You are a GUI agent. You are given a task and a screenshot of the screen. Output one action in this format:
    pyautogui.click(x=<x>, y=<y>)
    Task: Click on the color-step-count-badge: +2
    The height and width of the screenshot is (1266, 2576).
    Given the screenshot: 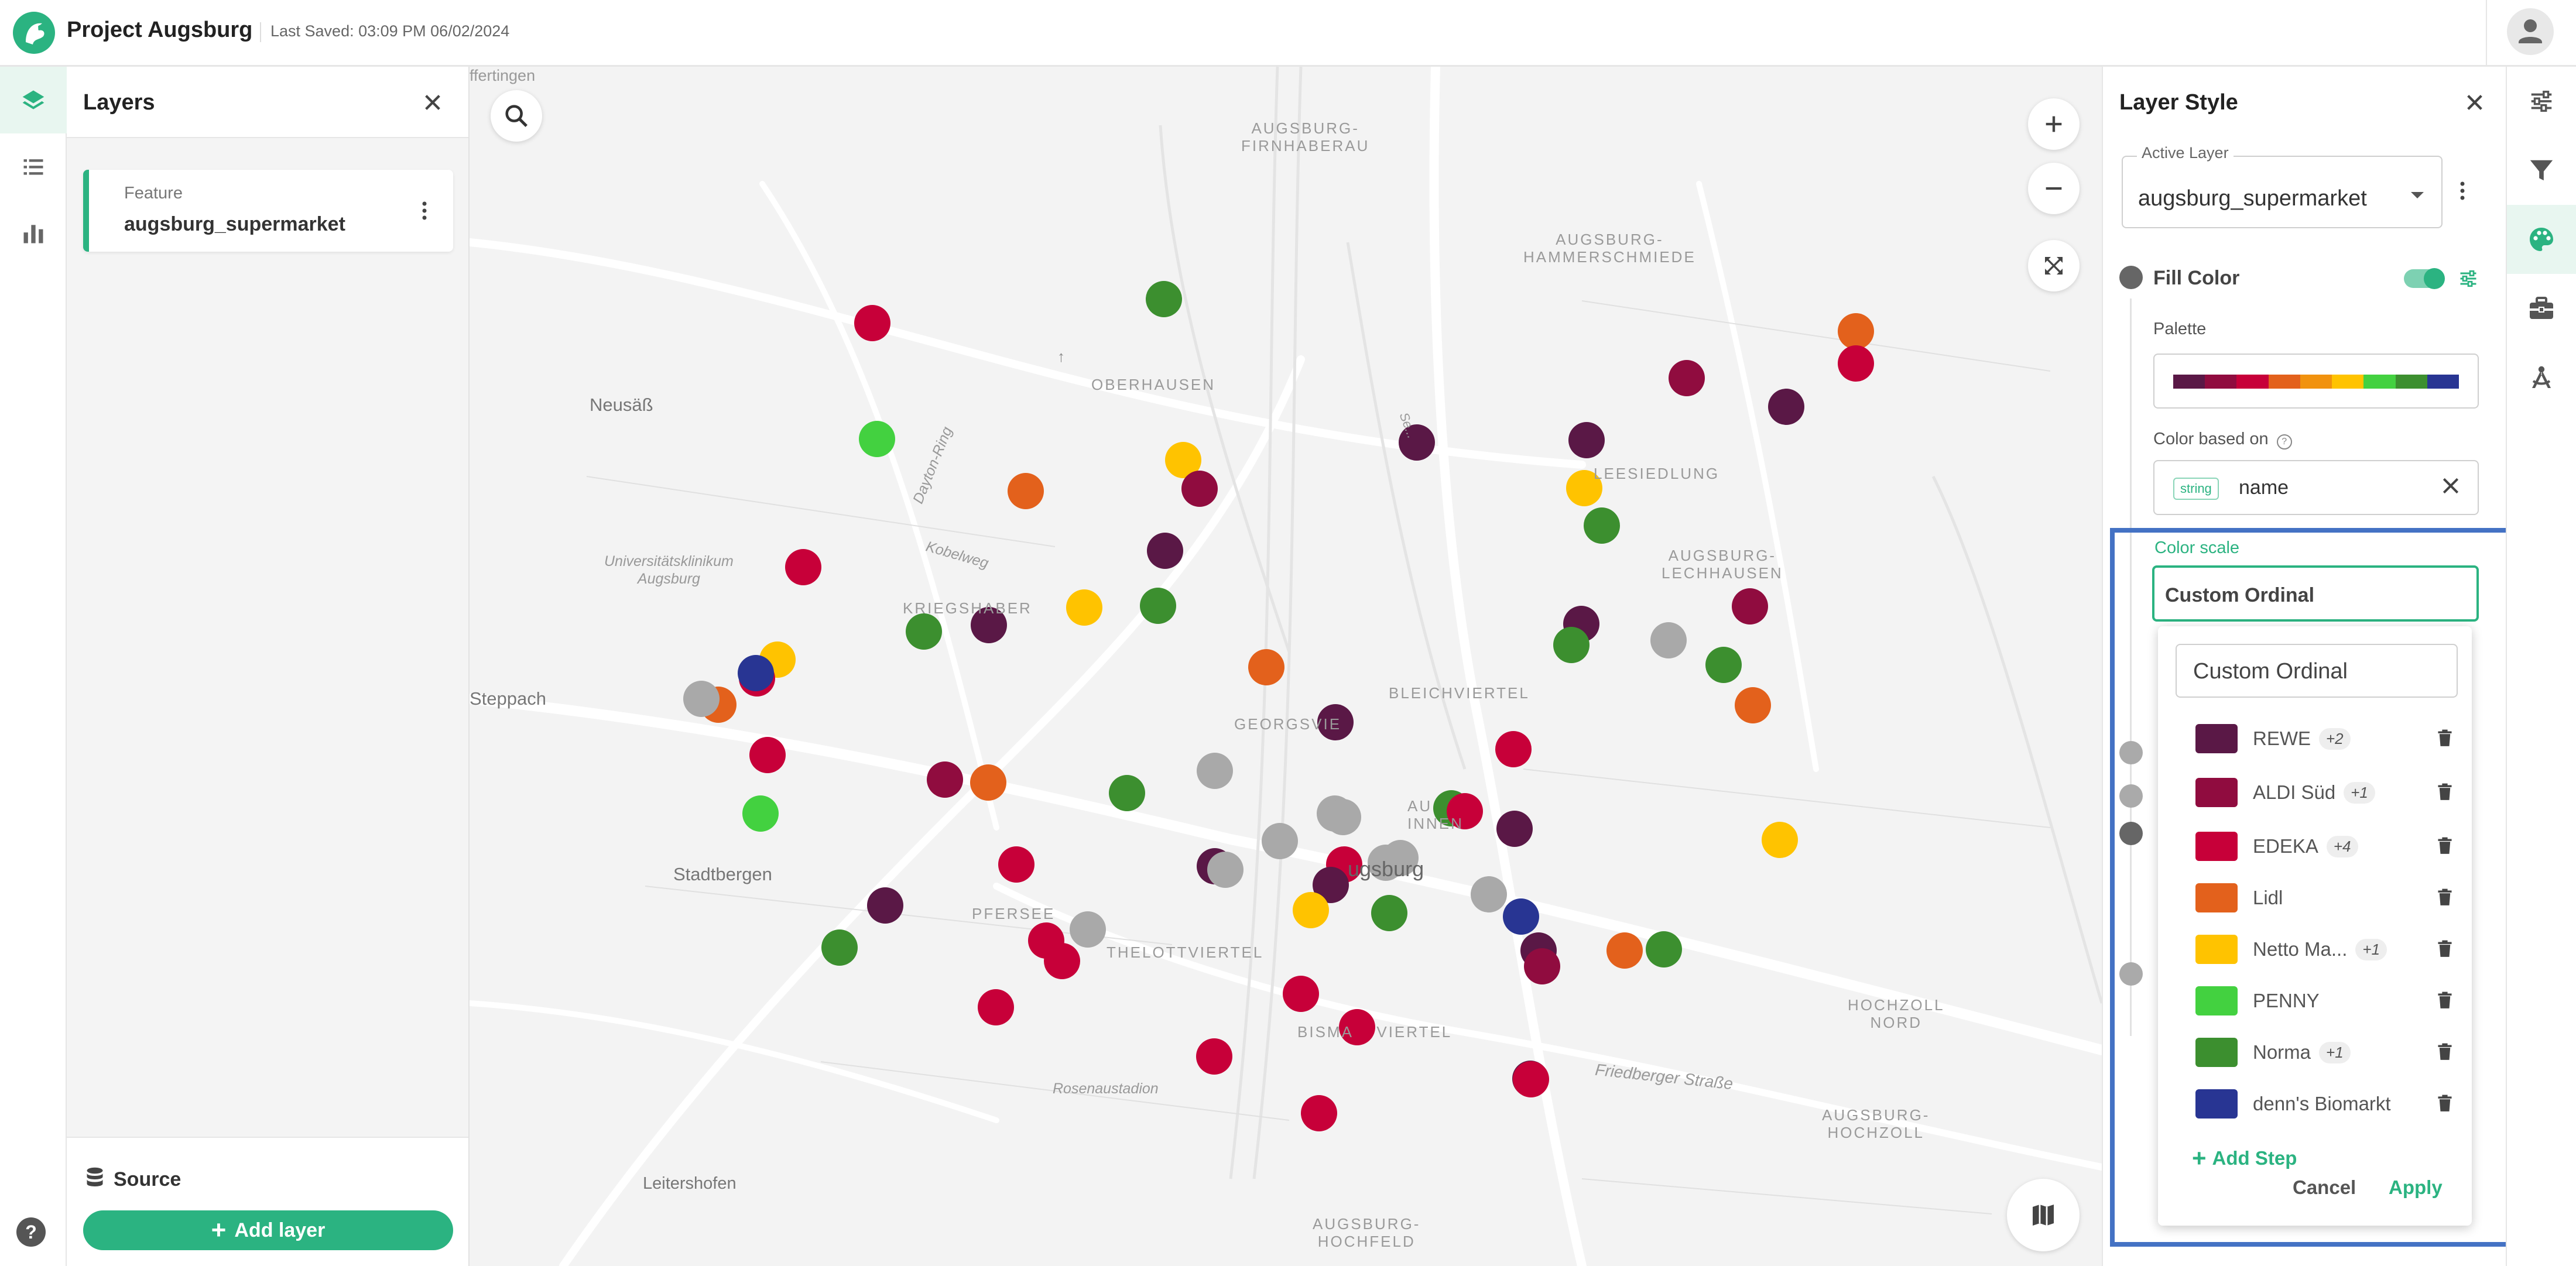 What is the action you would take?
    pyautogui.click(x=2335, y=739)
    